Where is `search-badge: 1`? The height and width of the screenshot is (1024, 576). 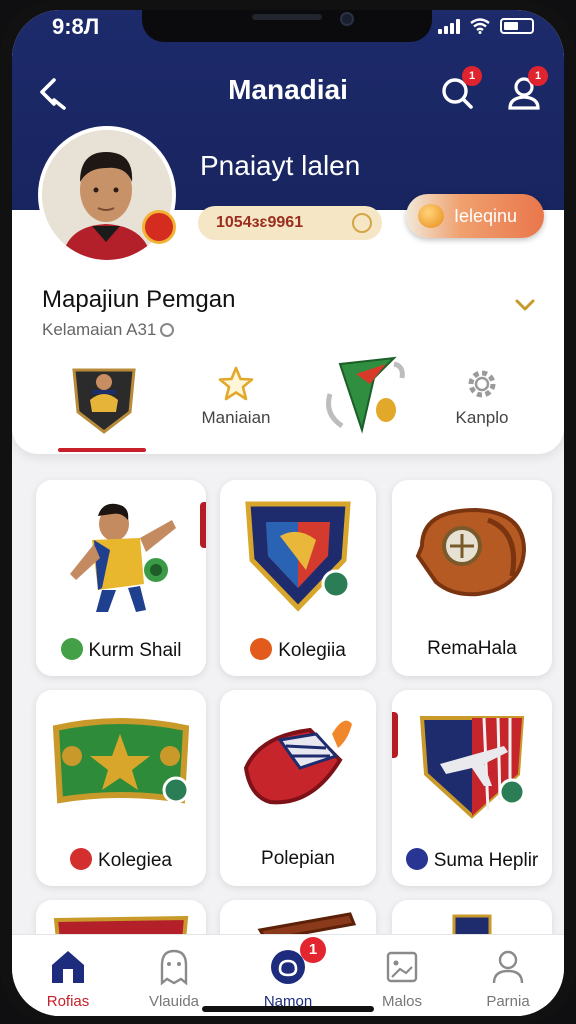 search-badge: 1 is located at coordinates (472, 76).